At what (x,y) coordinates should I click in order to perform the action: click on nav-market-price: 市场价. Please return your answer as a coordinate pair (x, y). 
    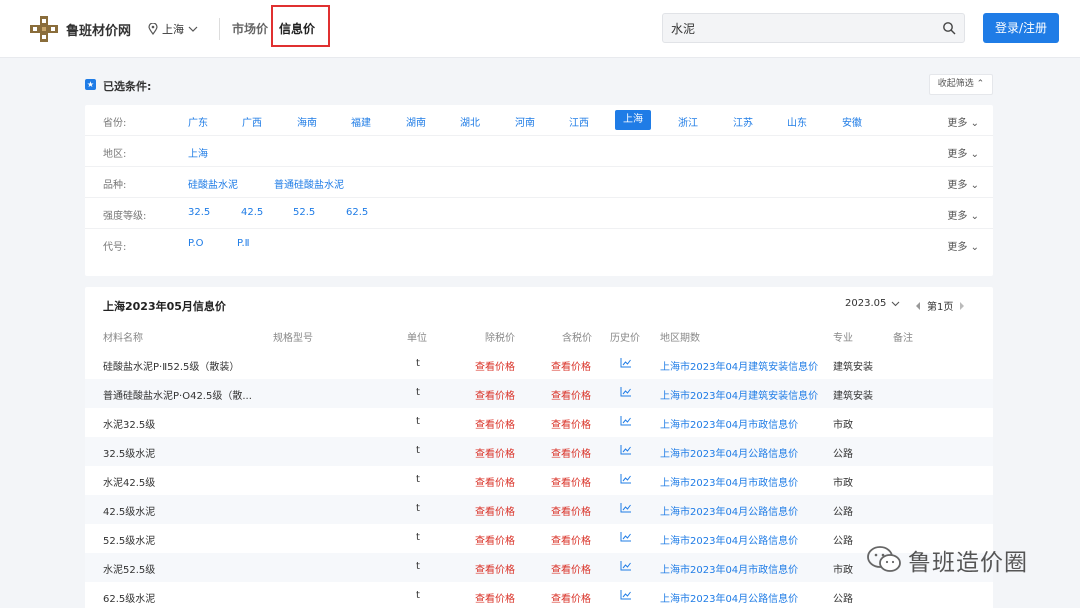
    Looking at the image, I should click on (250, 28).